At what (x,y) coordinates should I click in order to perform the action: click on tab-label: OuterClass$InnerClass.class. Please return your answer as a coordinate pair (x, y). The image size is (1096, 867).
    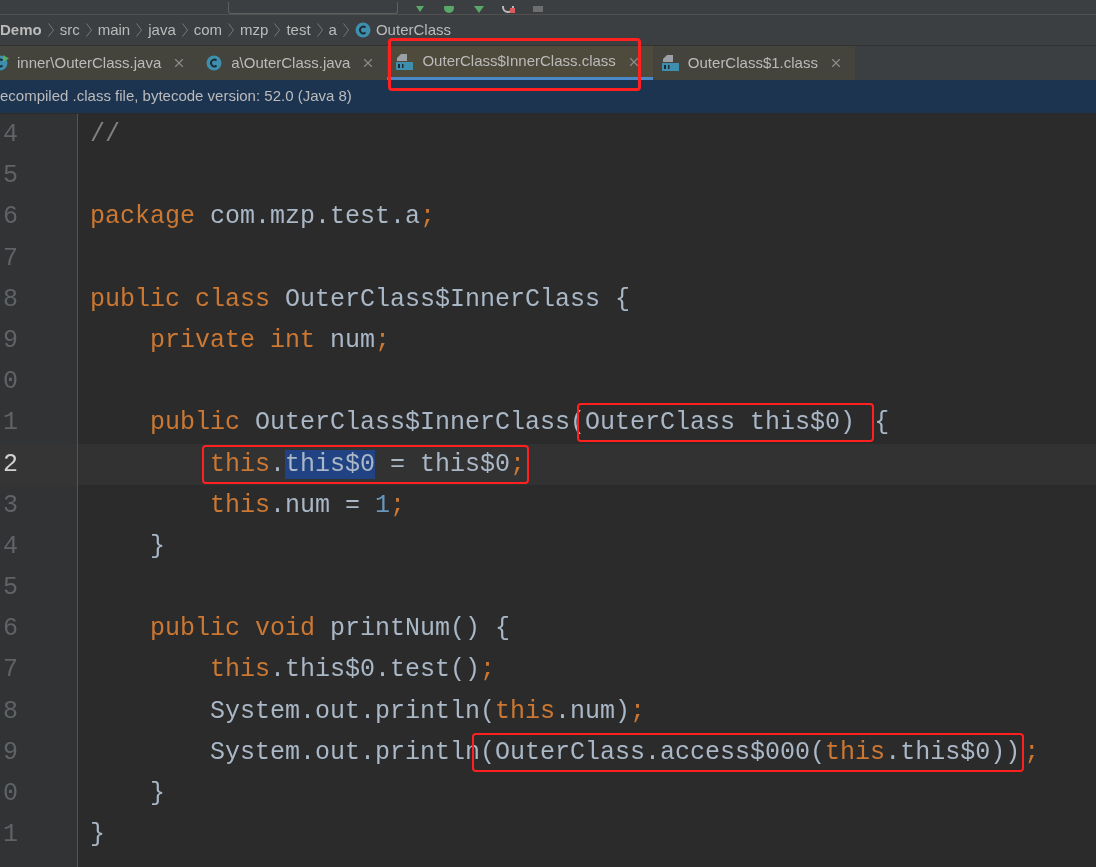
    Looking at the image, I should click on (519, 61).